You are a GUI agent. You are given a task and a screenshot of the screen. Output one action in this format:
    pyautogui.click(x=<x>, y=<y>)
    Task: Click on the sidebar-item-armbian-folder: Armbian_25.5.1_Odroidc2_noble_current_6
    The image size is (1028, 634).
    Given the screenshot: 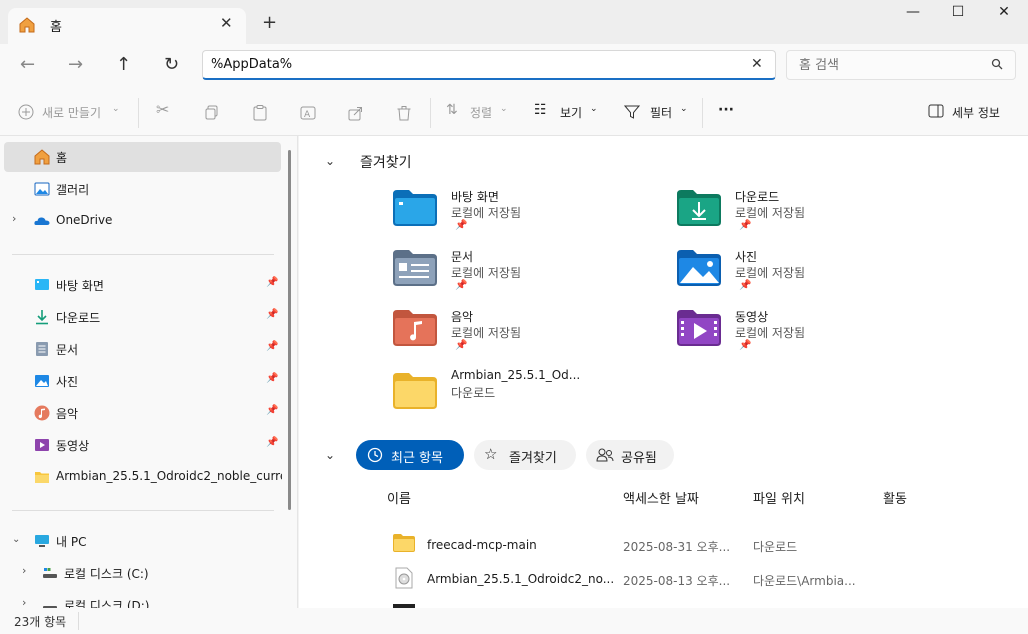 What is the action you would take?
    pyautogui.click(x=143, y=477)
    